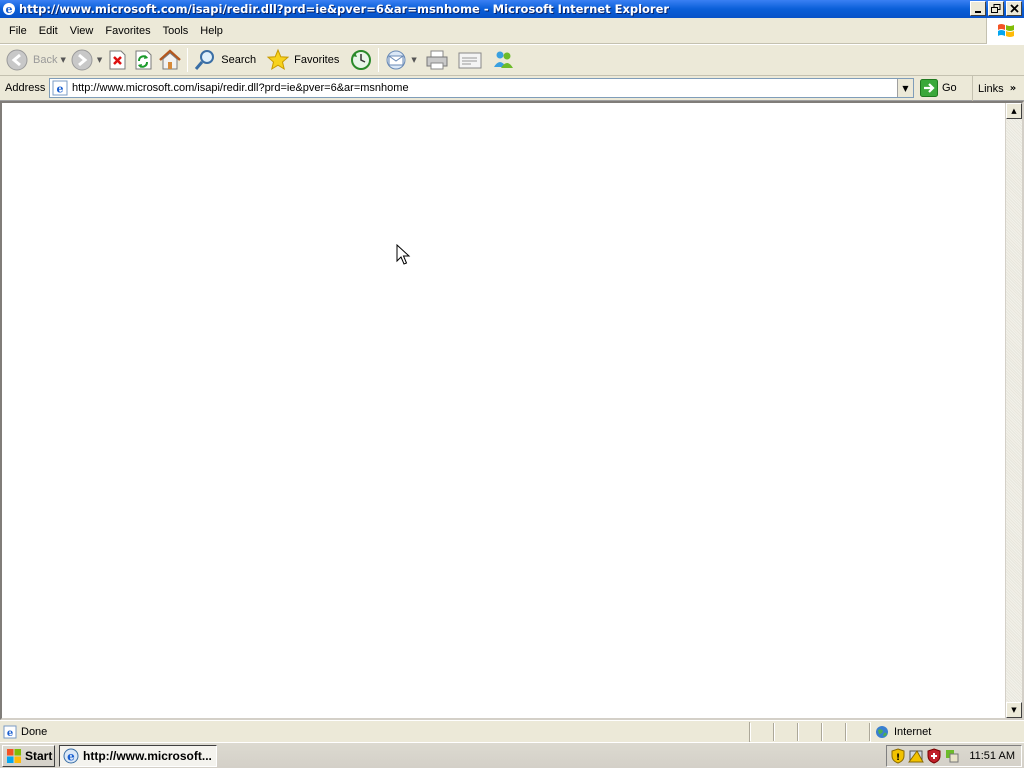 The width and height of the screenshot is (1024, 768). I want to click on search-label: Search, so click(239, 60).